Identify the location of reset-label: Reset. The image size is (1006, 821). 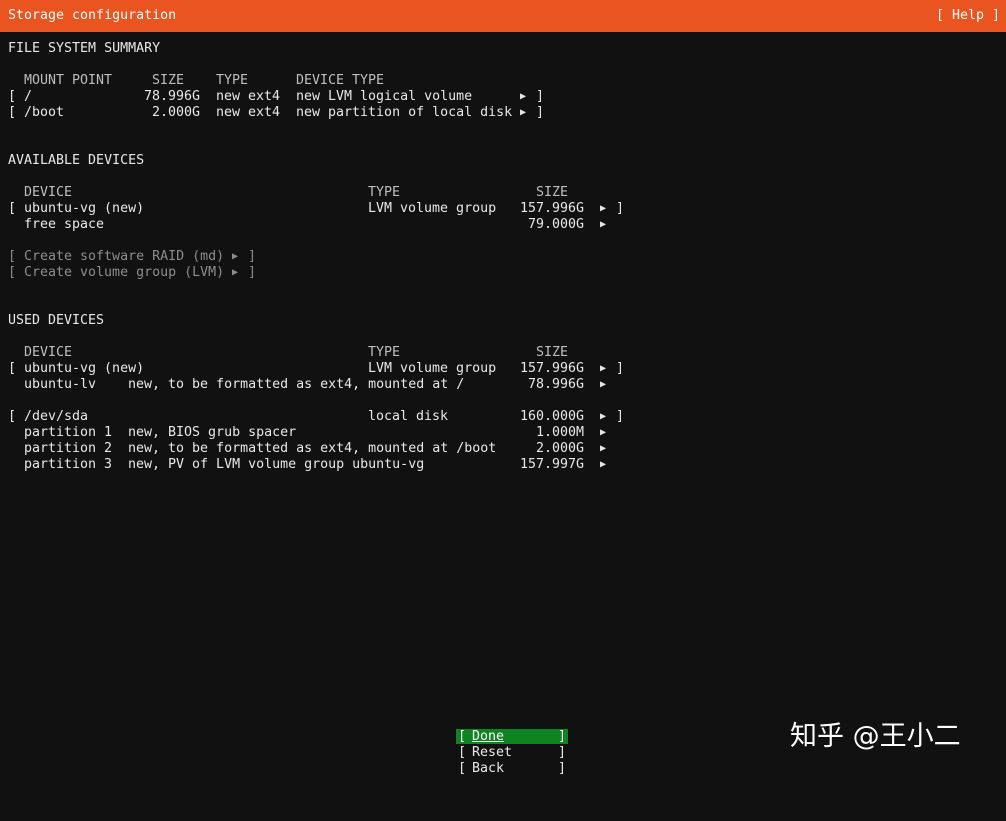
(492, 752).